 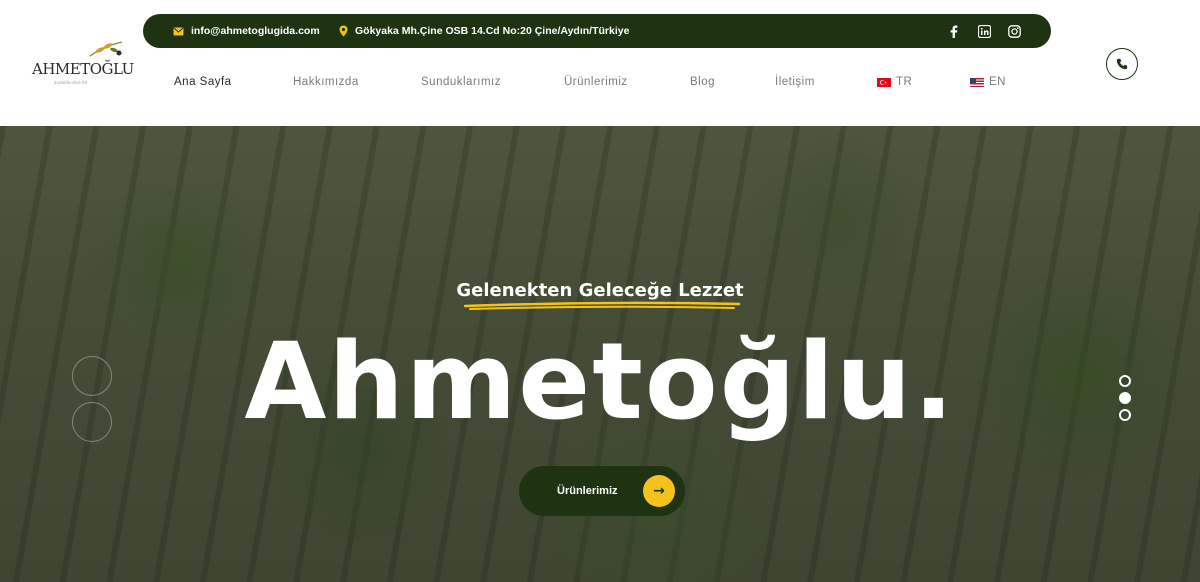 I want to click on instagram-icon, so click(x=1014, y=31).